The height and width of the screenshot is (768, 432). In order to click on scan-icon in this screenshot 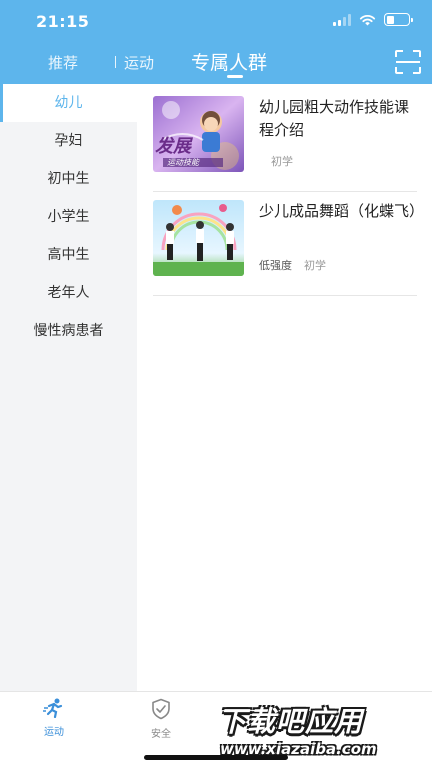, I will do `click(408, 62)`.